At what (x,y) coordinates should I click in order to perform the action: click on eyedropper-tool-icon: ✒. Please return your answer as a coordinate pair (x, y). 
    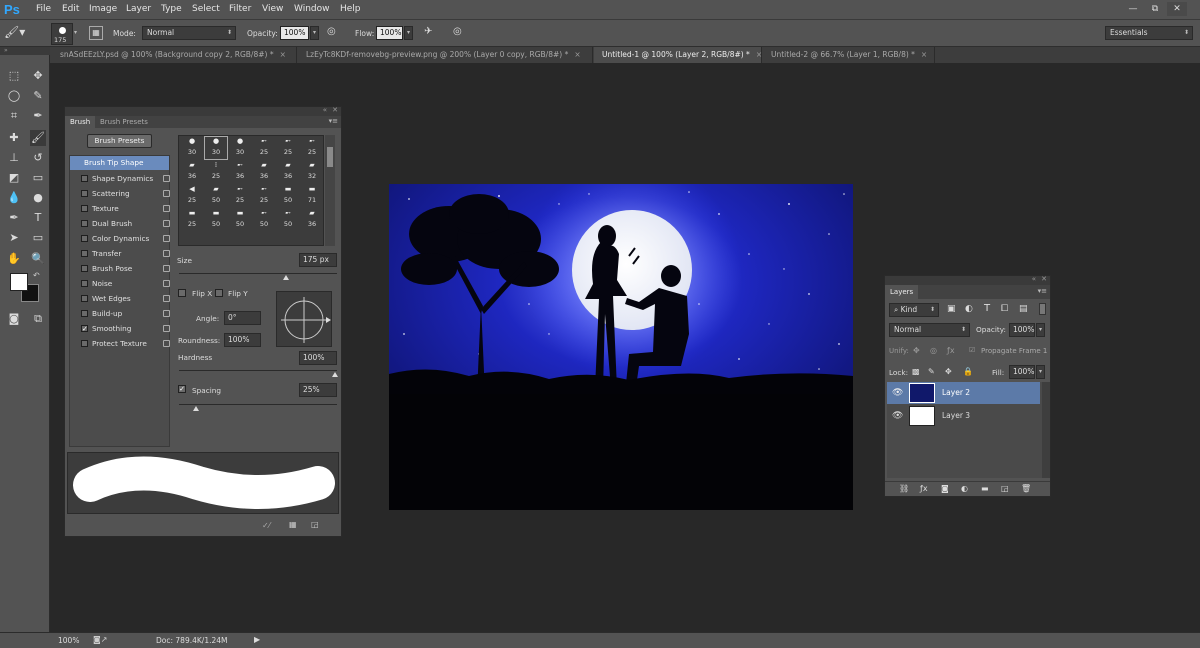
    Looking at the image, I should click on (38, 116).